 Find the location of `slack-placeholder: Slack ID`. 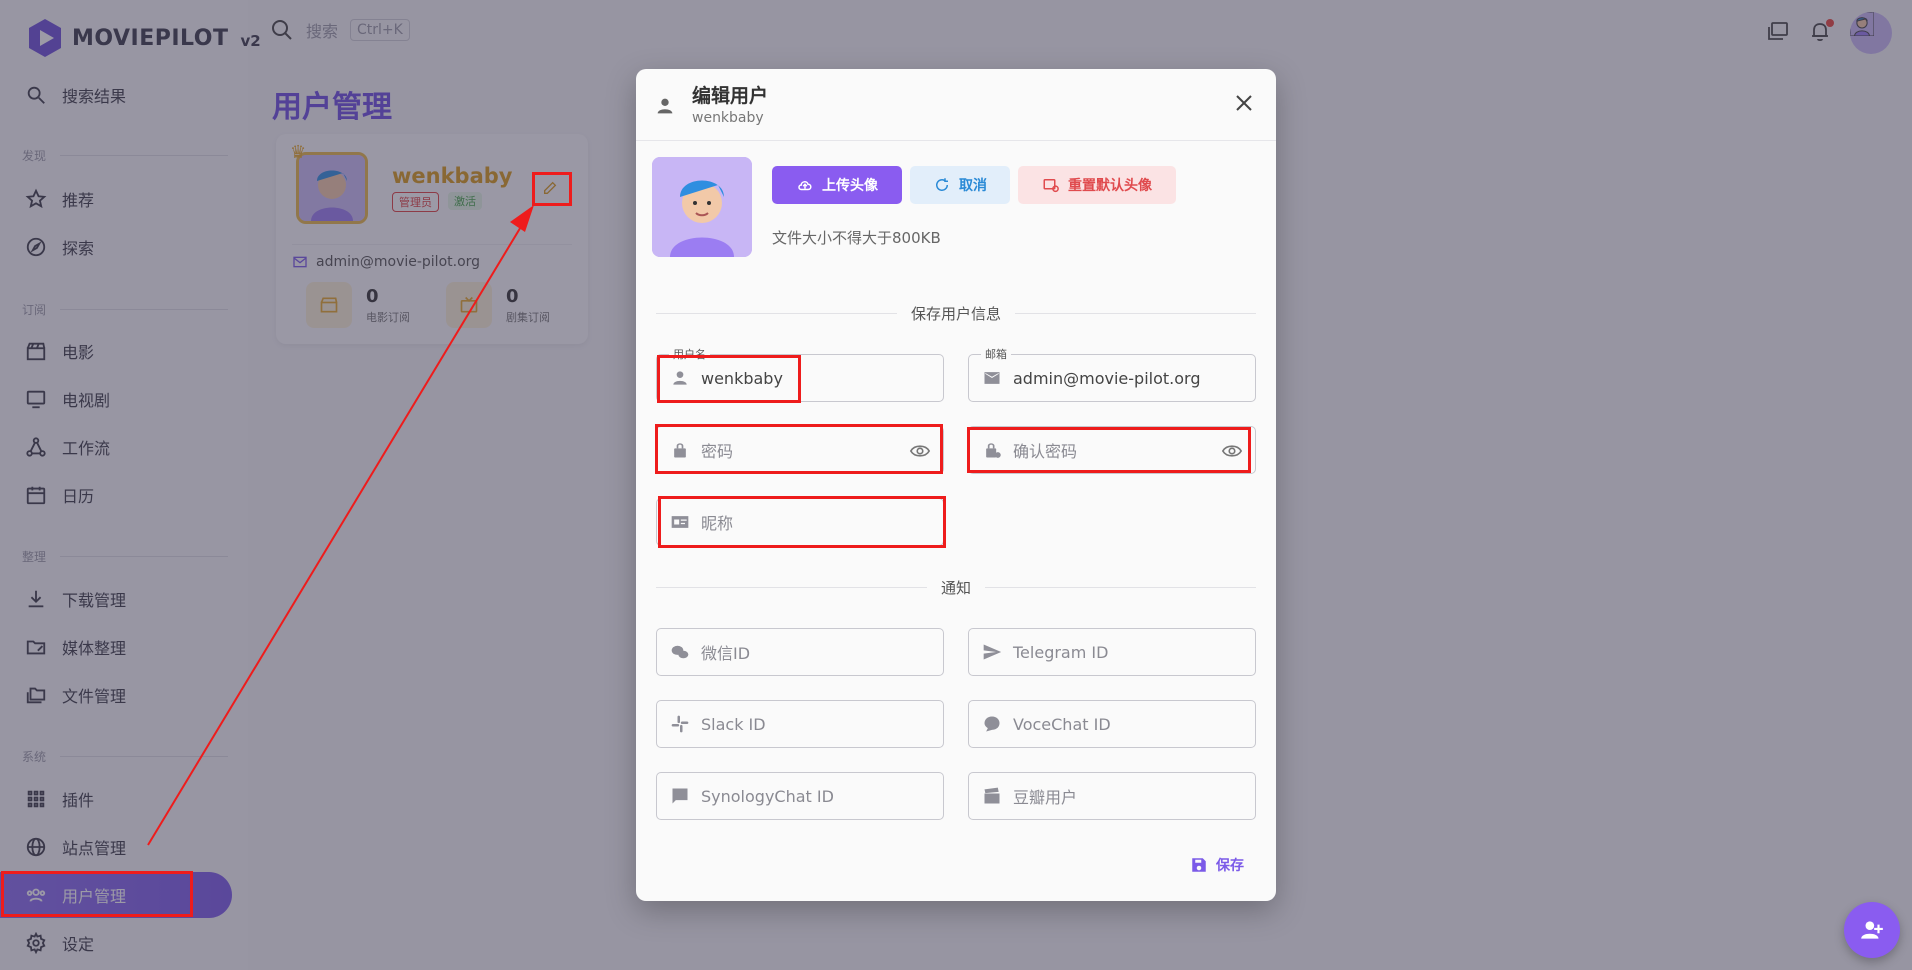

slack-placeholder: Slack ID is located at coordinates (733, 724).